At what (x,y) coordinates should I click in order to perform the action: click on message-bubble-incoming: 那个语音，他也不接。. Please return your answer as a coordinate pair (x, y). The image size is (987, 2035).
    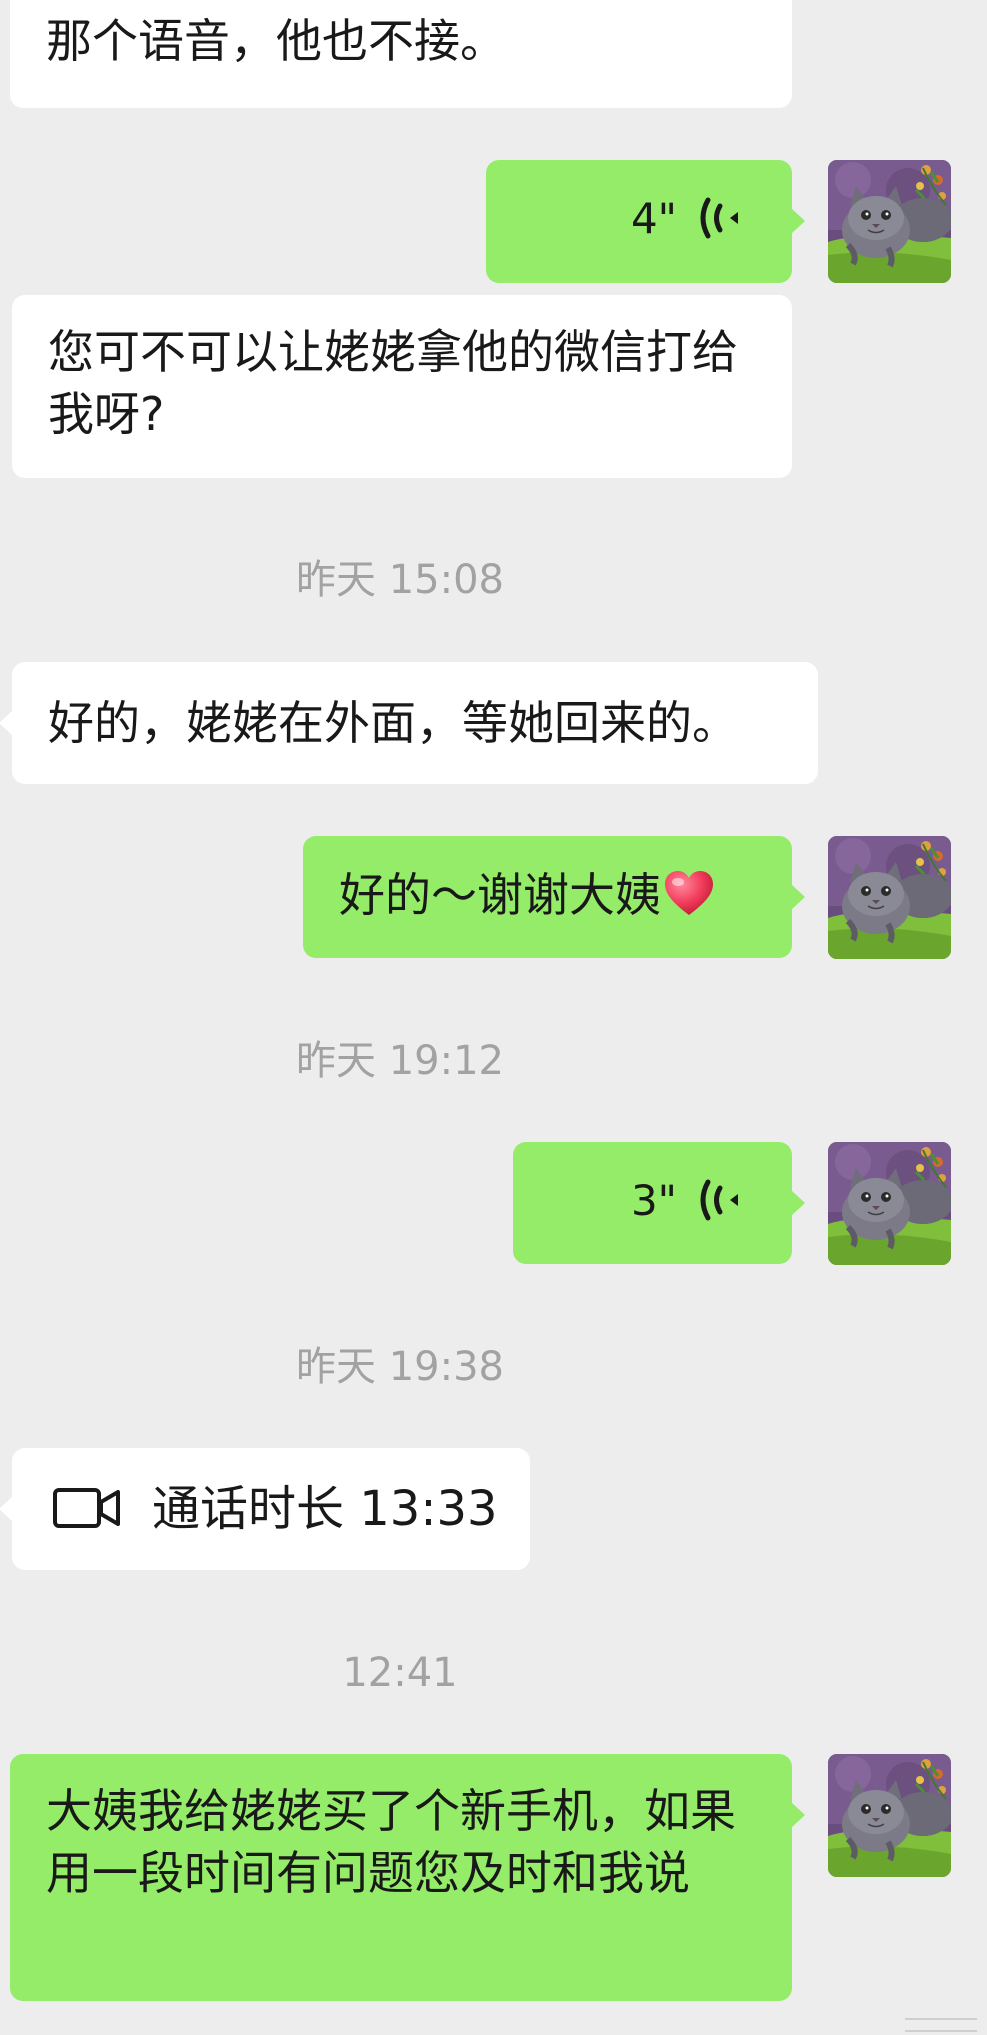
    Looking at the image, I should click on (401, 54).